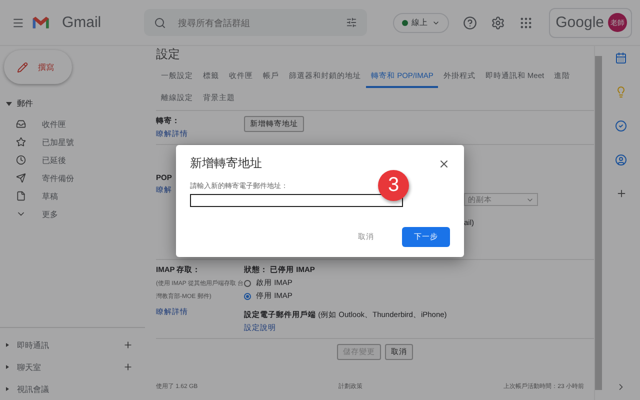 Image resolution: width=640 pixels, height=400 pixels. I want to click on envelope-m-icon, so click(41, 22).